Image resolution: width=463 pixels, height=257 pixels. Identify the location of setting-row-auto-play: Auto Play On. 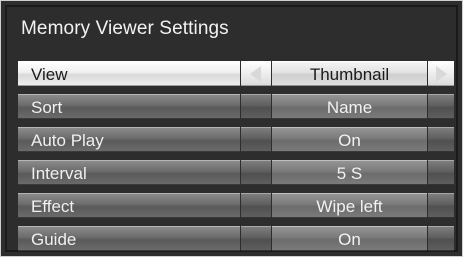
(236, 139).